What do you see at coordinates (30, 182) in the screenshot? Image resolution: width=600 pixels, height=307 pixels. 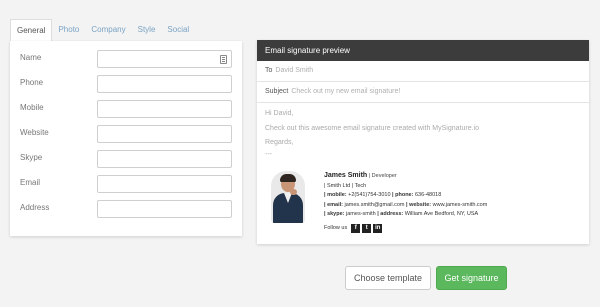 I see `email-label: Email` at bounding box center [30, 182].